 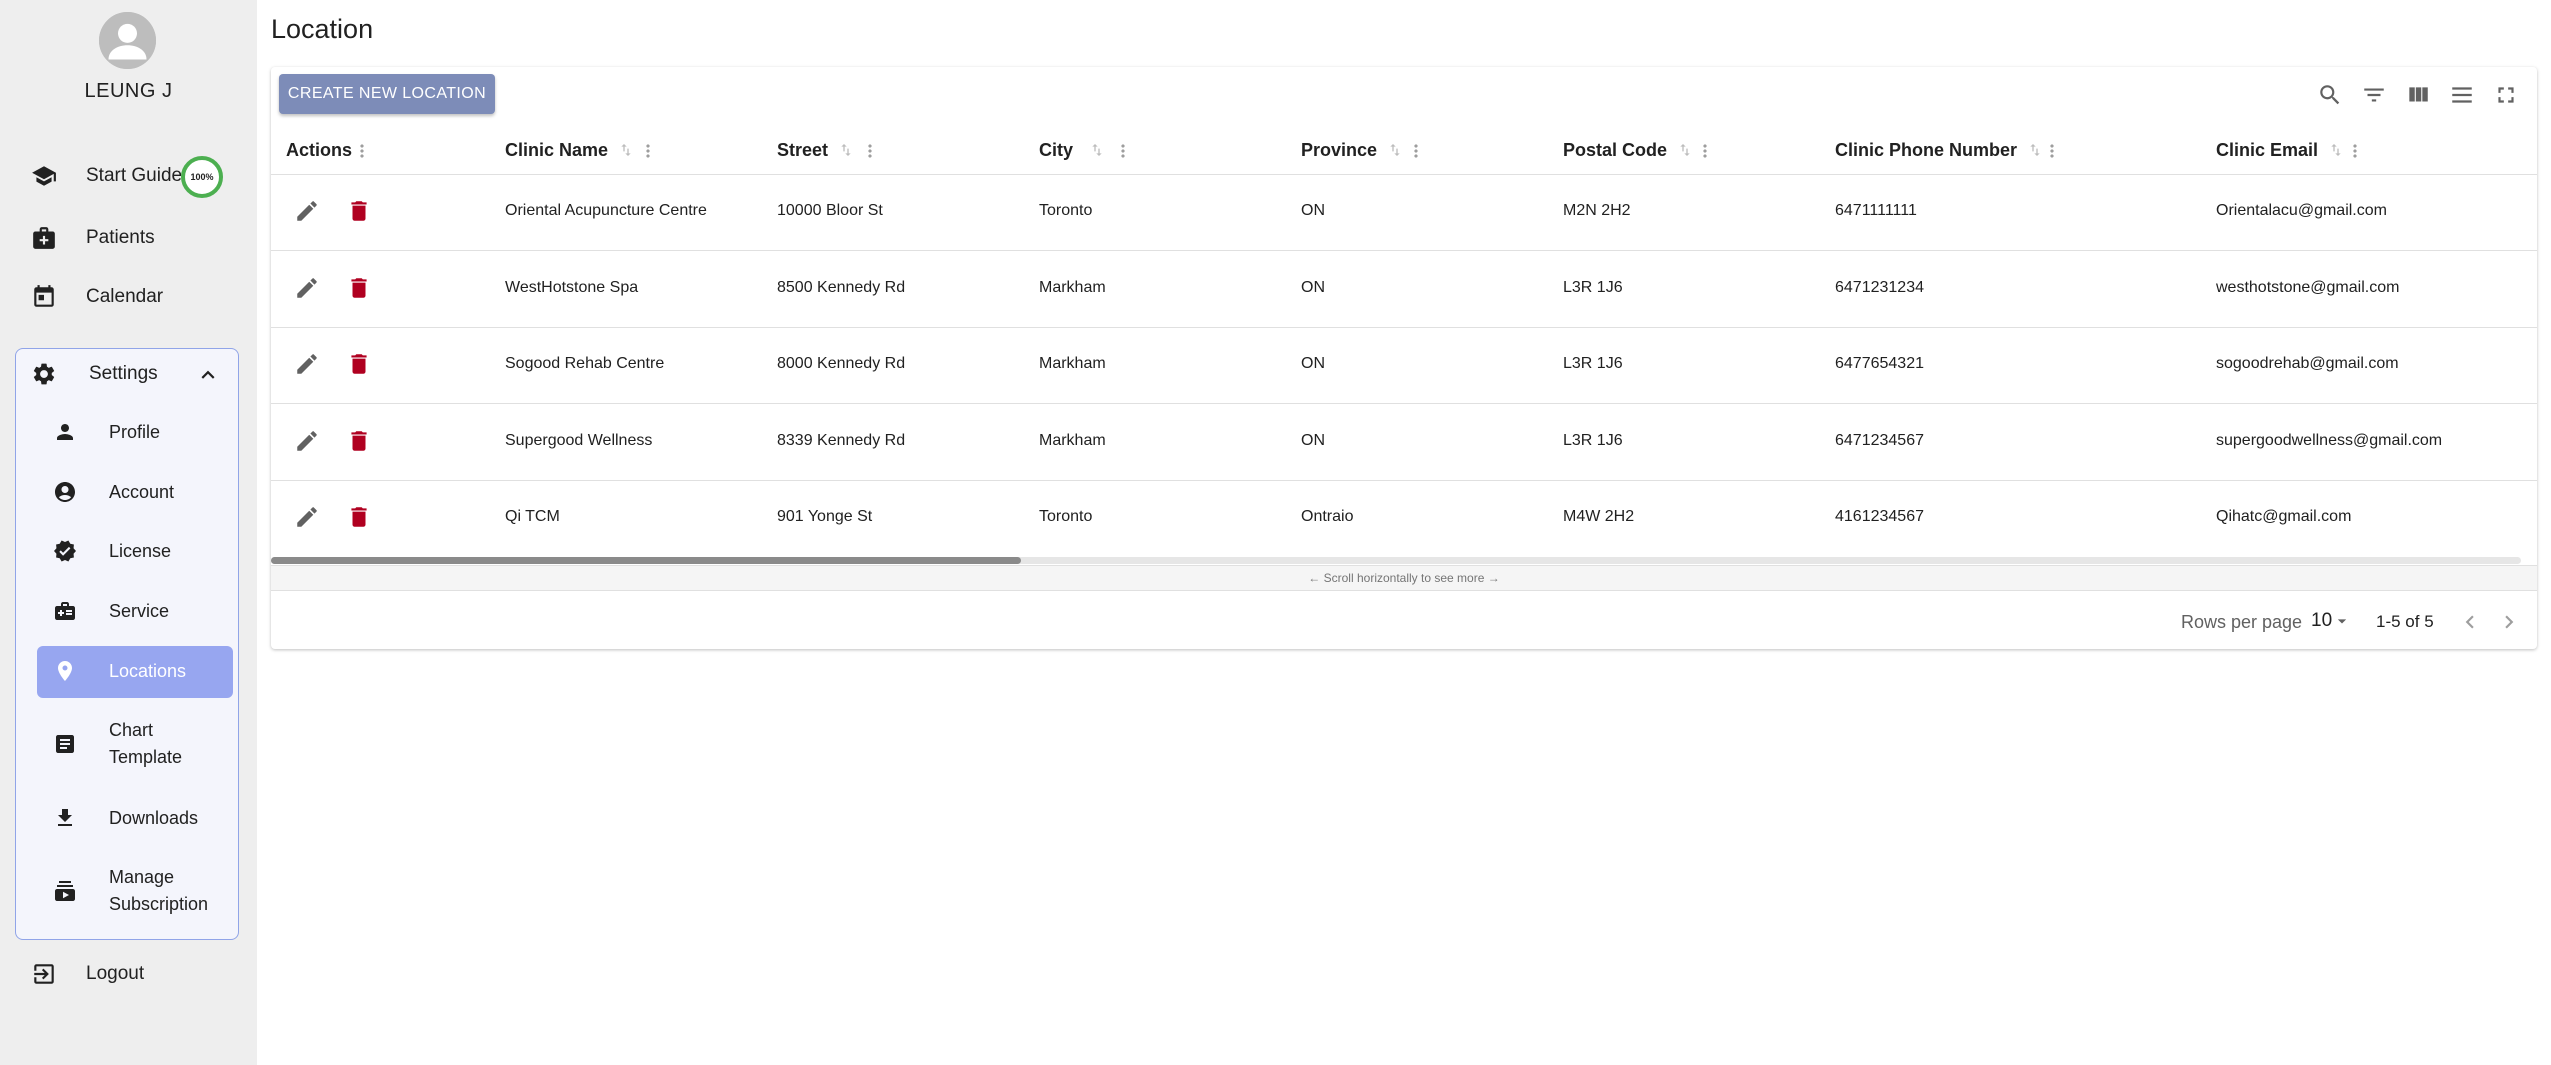 What do you see at coordinates (585, 363) in the screenshot?
I see `cell-clinic-name: Sogood Rehab Centre` at bounding box center [585, 363].